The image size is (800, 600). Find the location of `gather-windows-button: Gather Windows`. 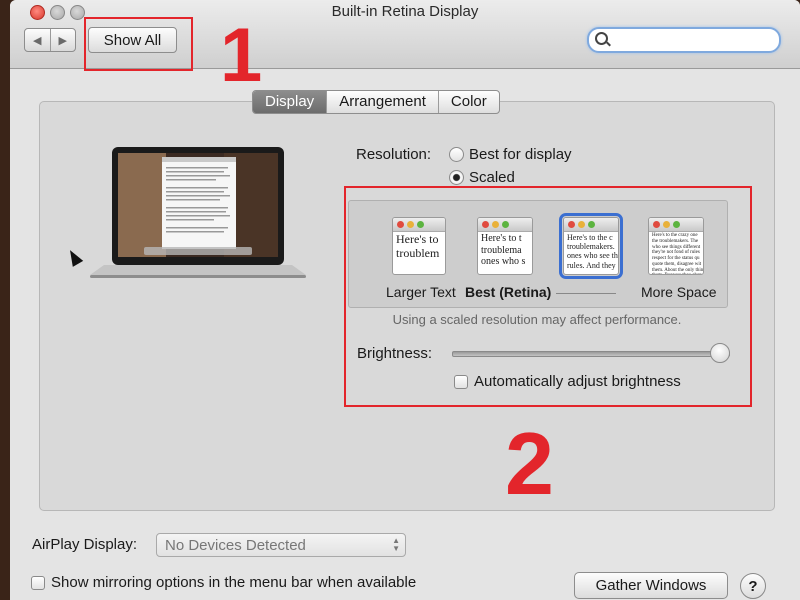

gather-windows-button: Gather Windows is located at coordinates (651, 585).